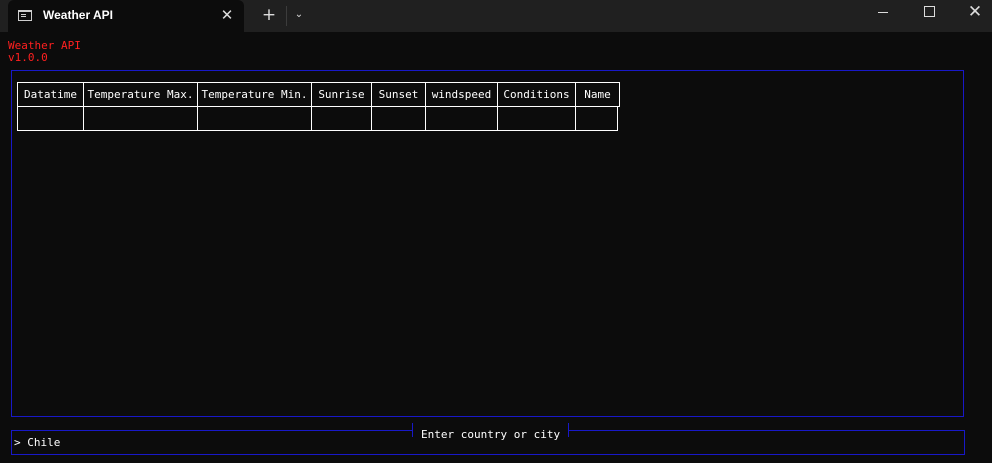  What do you see at coordinates (597, 94) in the screenshot?
I see `column-header: Name` at bounding box center [597, 94].